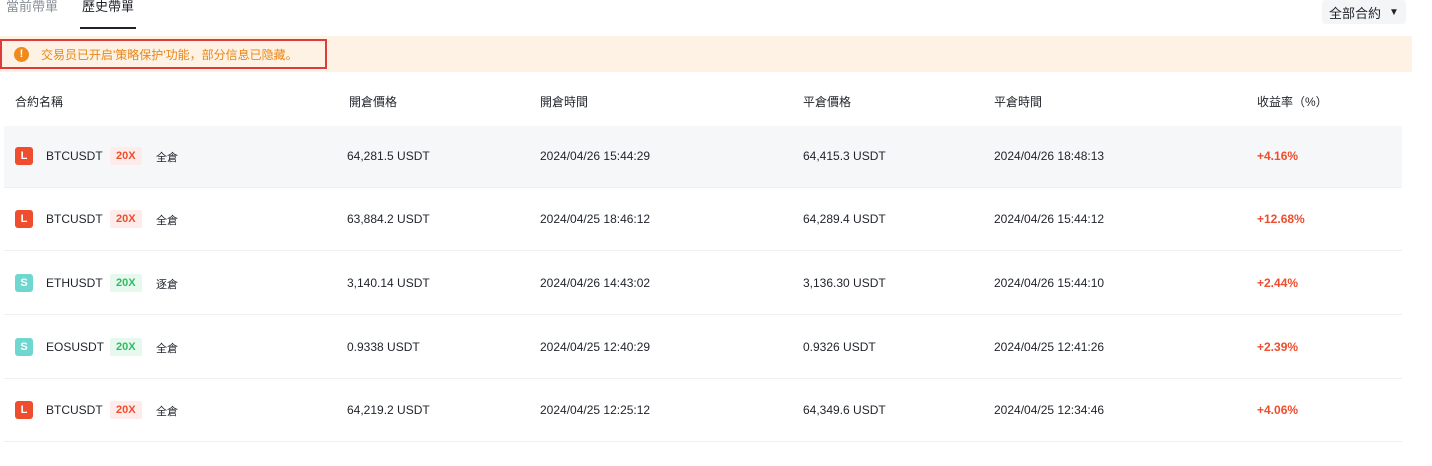  Describe the element at coordinates (595, 283) in the screenshot. I see `open-time: 2024/04/26 14:43:02` at that location.